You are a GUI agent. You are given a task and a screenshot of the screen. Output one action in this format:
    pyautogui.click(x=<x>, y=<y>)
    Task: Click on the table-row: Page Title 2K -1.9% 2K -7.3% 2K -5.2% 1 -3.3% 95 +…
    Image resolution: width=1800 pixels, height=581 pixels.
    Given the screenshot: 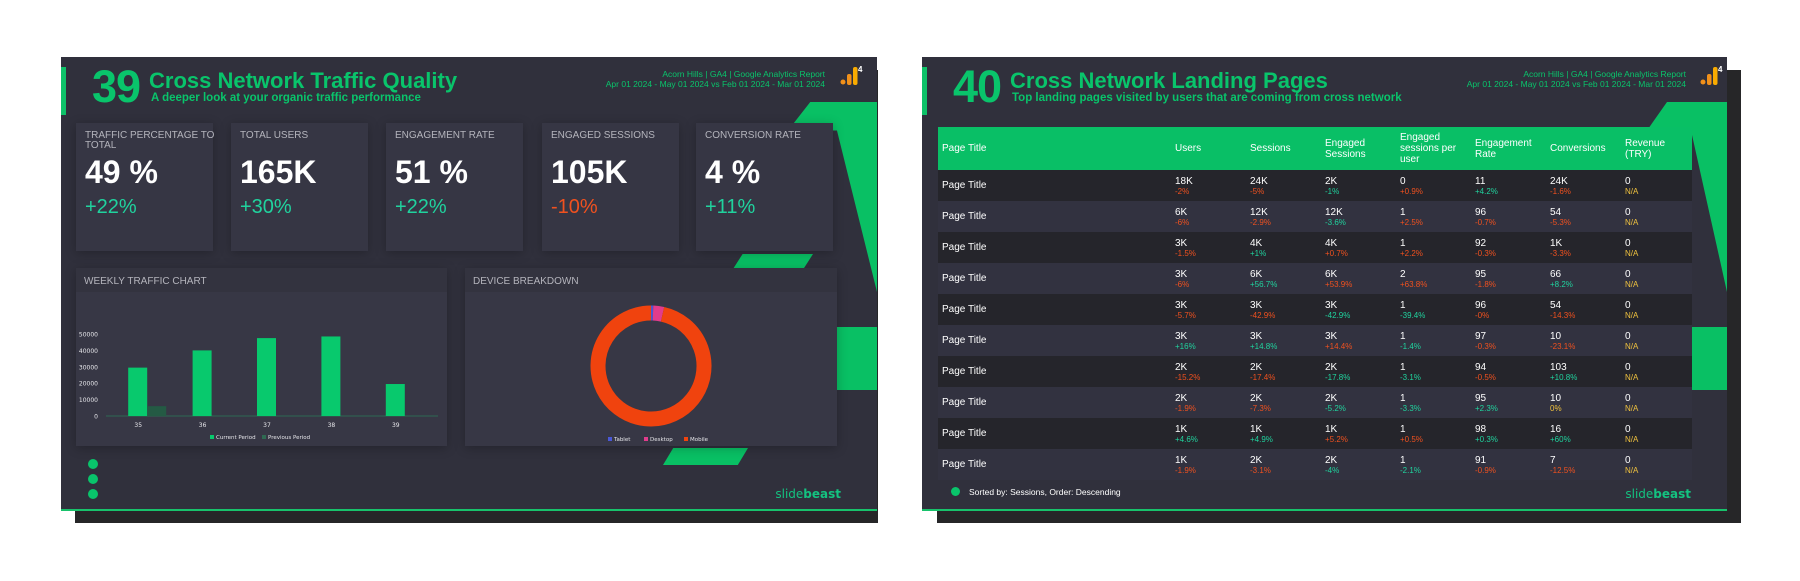 What is the action you would take?
    pyautogui.click(x=1315, y=402)
    